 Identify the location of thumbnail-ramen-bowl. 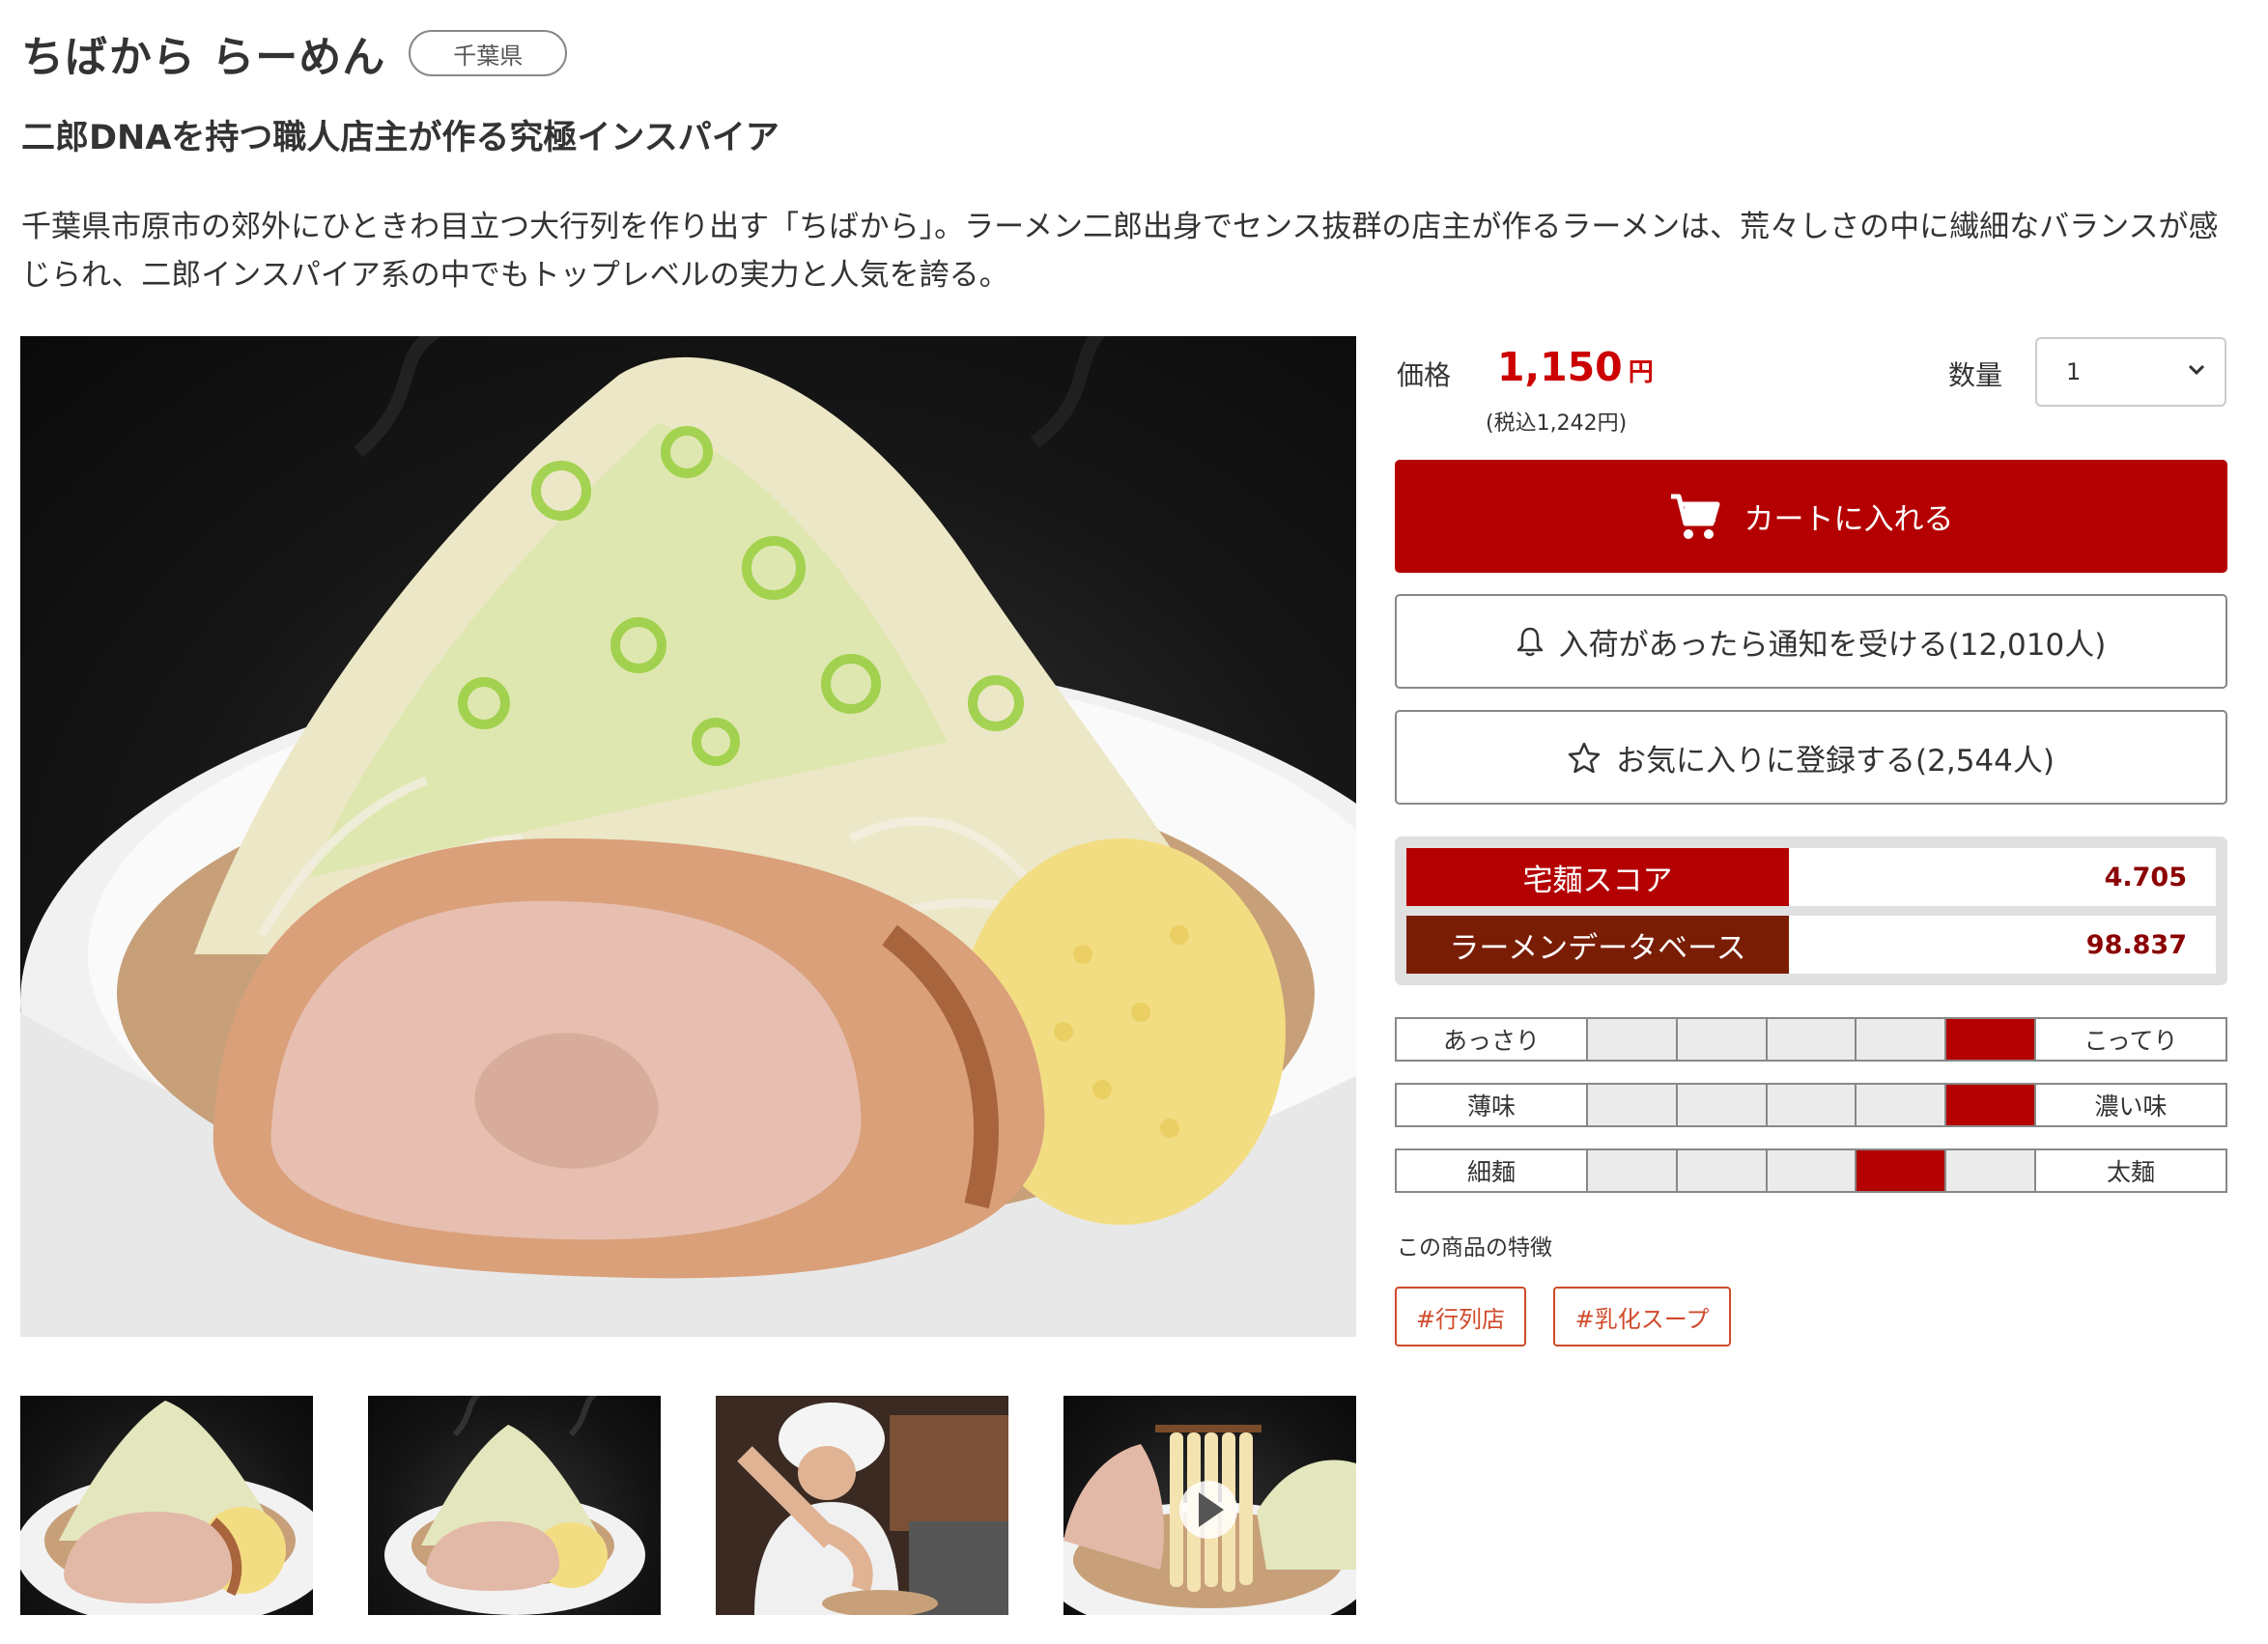
(166, 1505).